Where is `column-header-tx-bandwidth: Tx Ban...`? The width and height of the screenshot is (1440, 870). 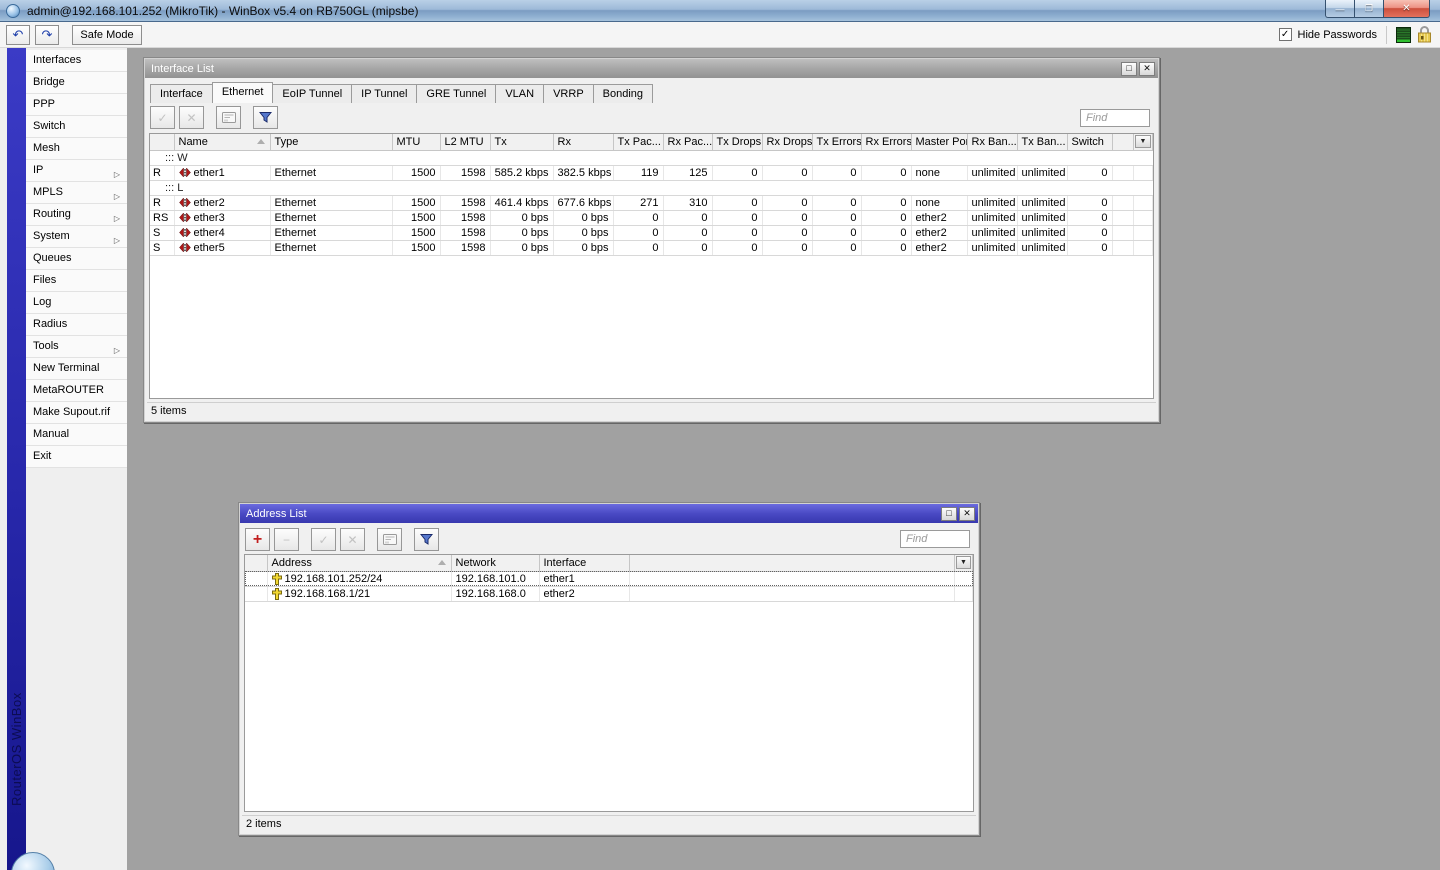
column-header-tx-bandwidth: Tx Ban... is located at coordinates (1042, 142).